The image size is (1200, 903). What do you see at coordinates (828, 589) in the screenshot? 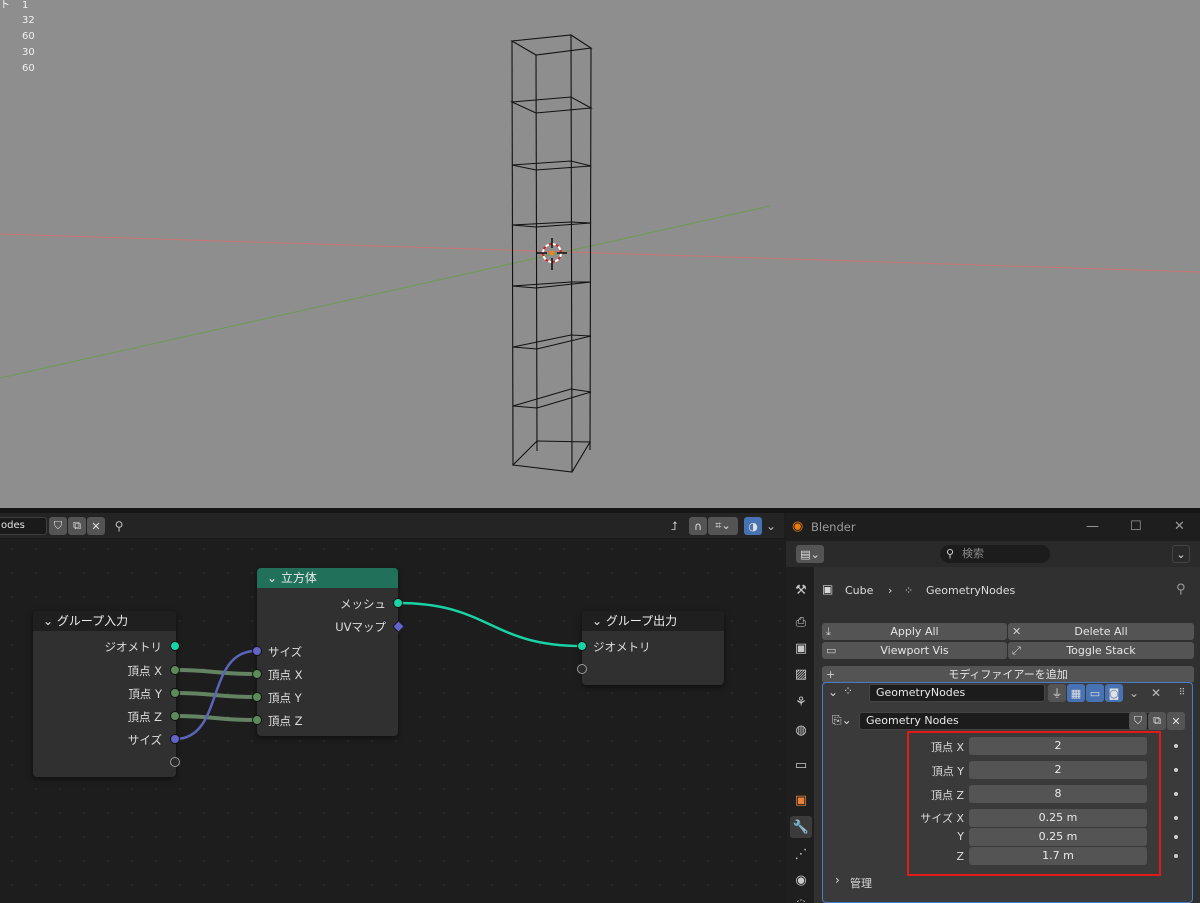
I see `object-icon: ▣` at bounding box center [828, 589].